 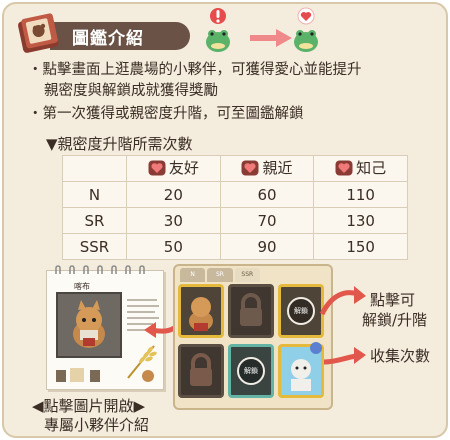 I want to click on row-label: N, so click(x=94, y=194).